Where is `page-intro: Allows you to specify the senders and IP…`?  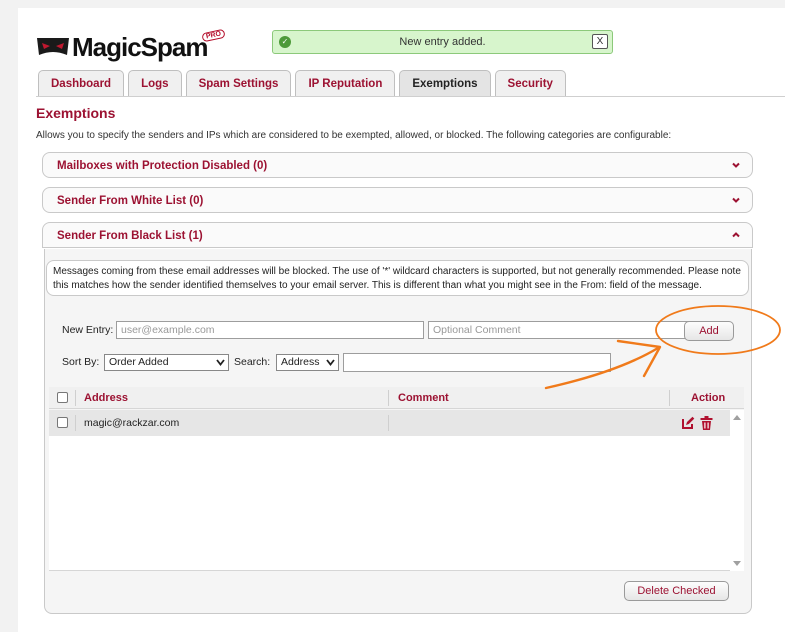 page-intro: Allows you to specify the senders and IP… is located at coordinates (354, 135).